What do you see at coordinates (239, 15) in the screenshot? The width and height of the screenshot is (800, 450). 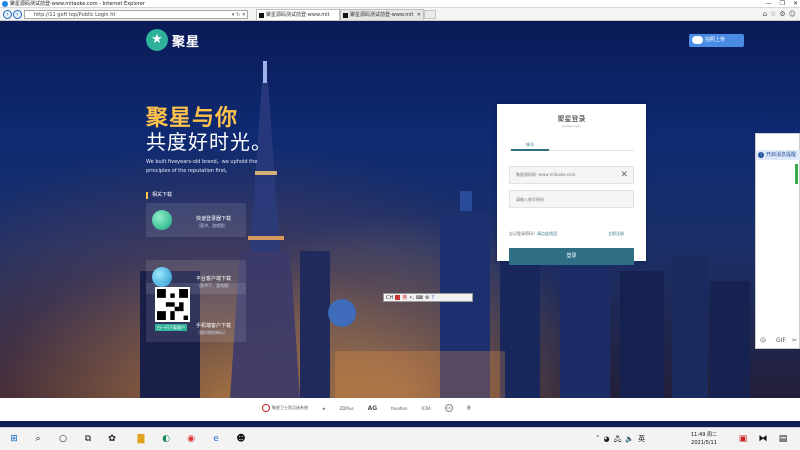 I see `address-controls: ▾ ↻ ✕` at bounding box center [239, 15].